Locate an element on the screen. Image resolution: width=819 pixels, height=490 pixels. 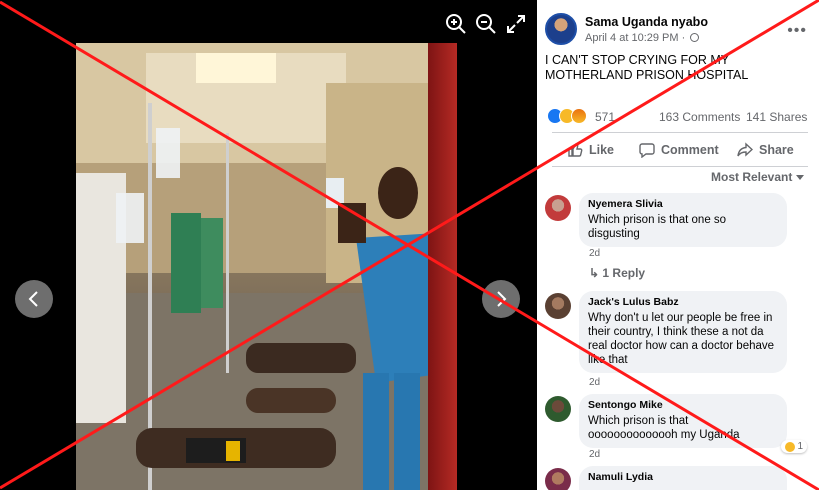
post-author: Sama Uganda nyabo is located at coordinates (646, 22).